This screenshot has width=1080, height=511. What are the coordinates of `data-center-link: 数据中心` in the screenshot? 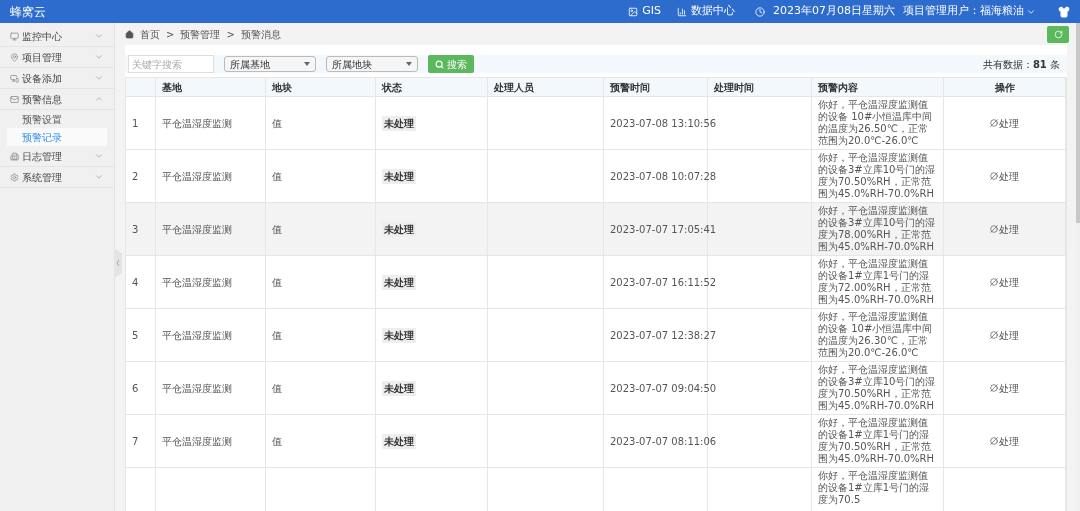 It's located at (706, 11).